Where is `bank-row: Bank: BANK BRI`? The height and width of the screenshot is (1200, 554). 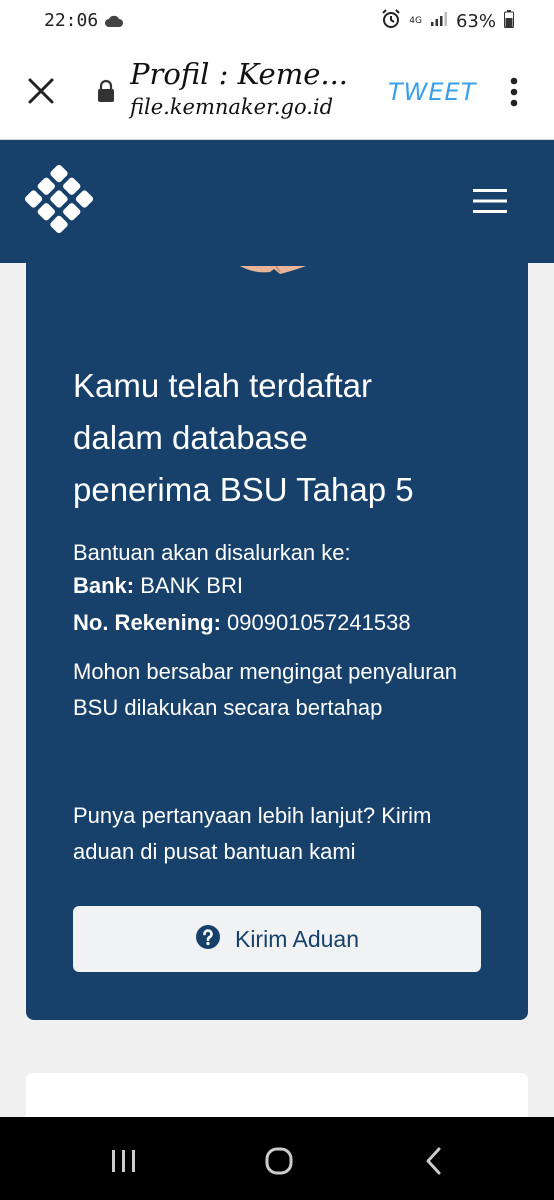 bank-row: Bank: BANK BRI is located at coordinates (158, 586).